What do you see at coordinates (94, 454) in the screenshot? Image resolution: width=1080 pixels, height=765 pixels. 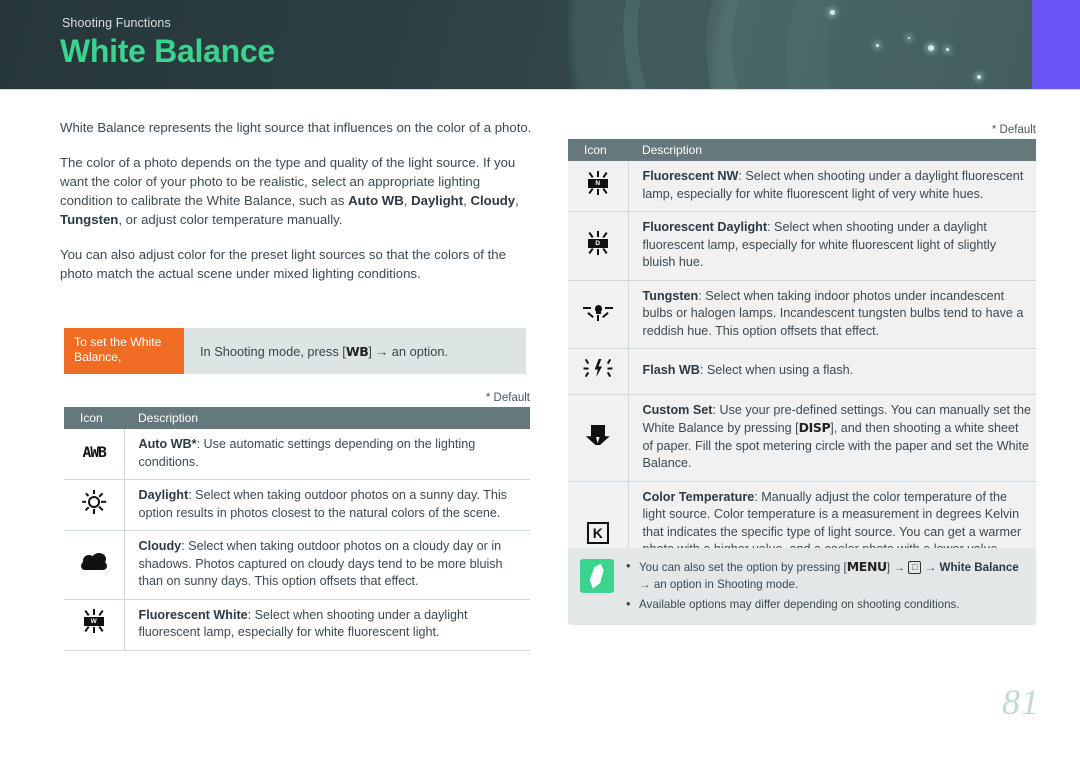 I see `row-icon-cell: AWB` at bounding box center [94, 454].